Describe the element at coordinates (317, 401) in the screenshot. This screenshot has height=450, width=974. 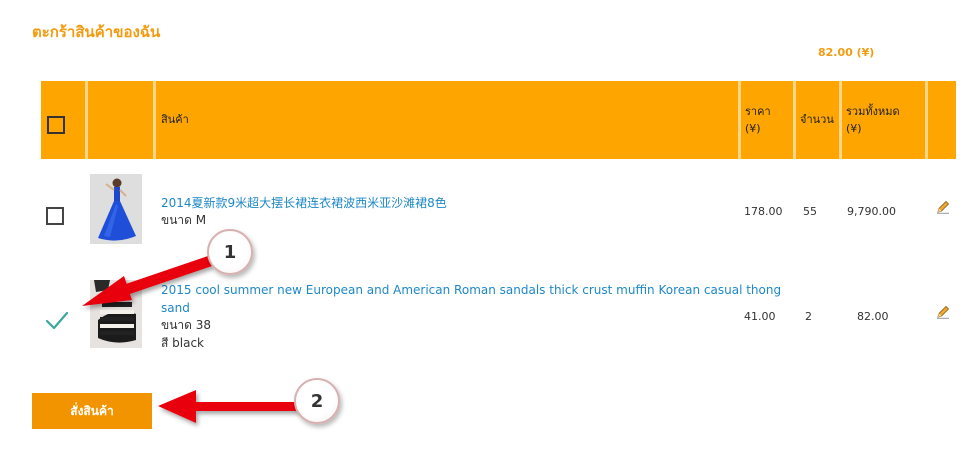
I see `annotation-badge-2: 2` at that location.